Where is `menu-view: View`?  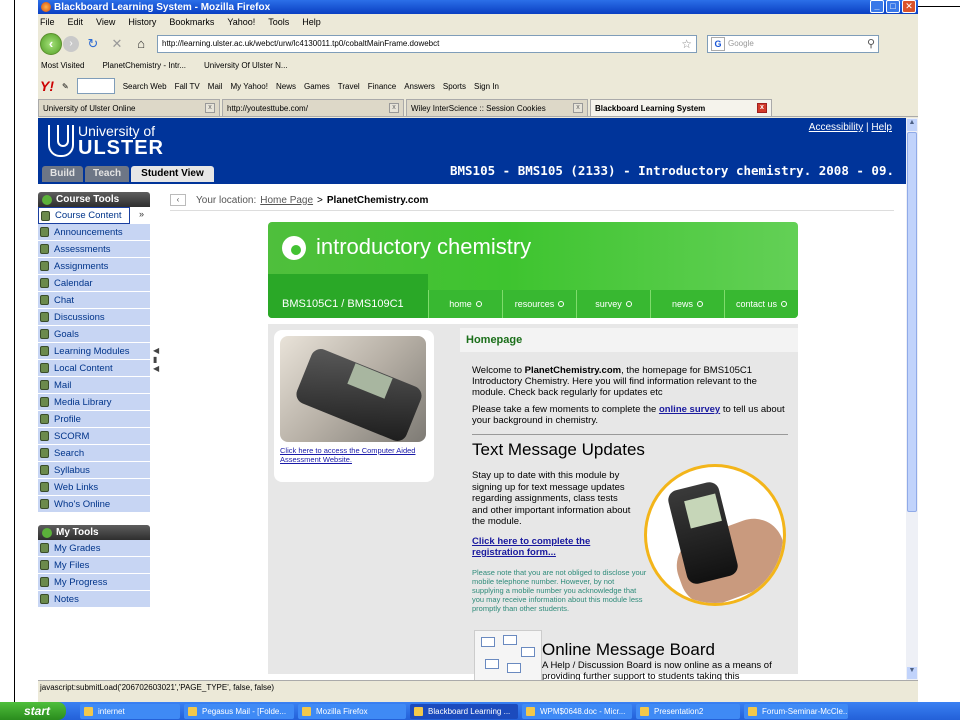 menu-view: View is located at coordinates (105, 22).